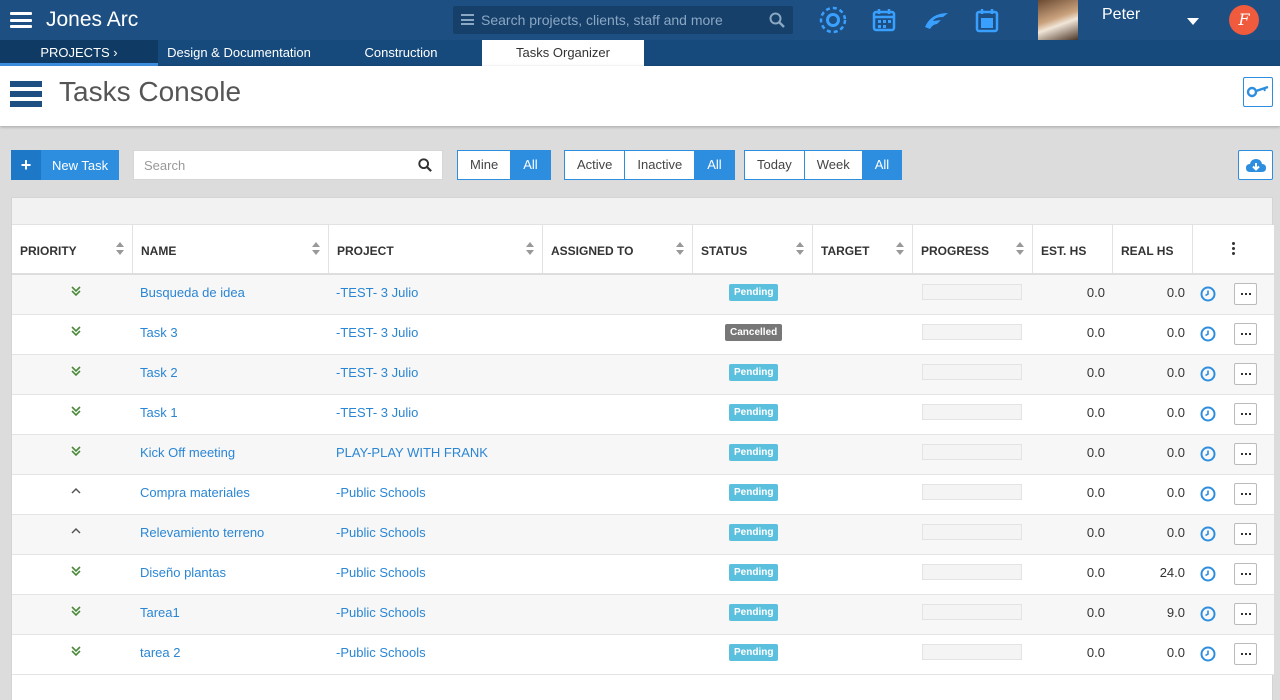  I want to click on tab-design-documentation: Design & Documentation, so click(239, 53).